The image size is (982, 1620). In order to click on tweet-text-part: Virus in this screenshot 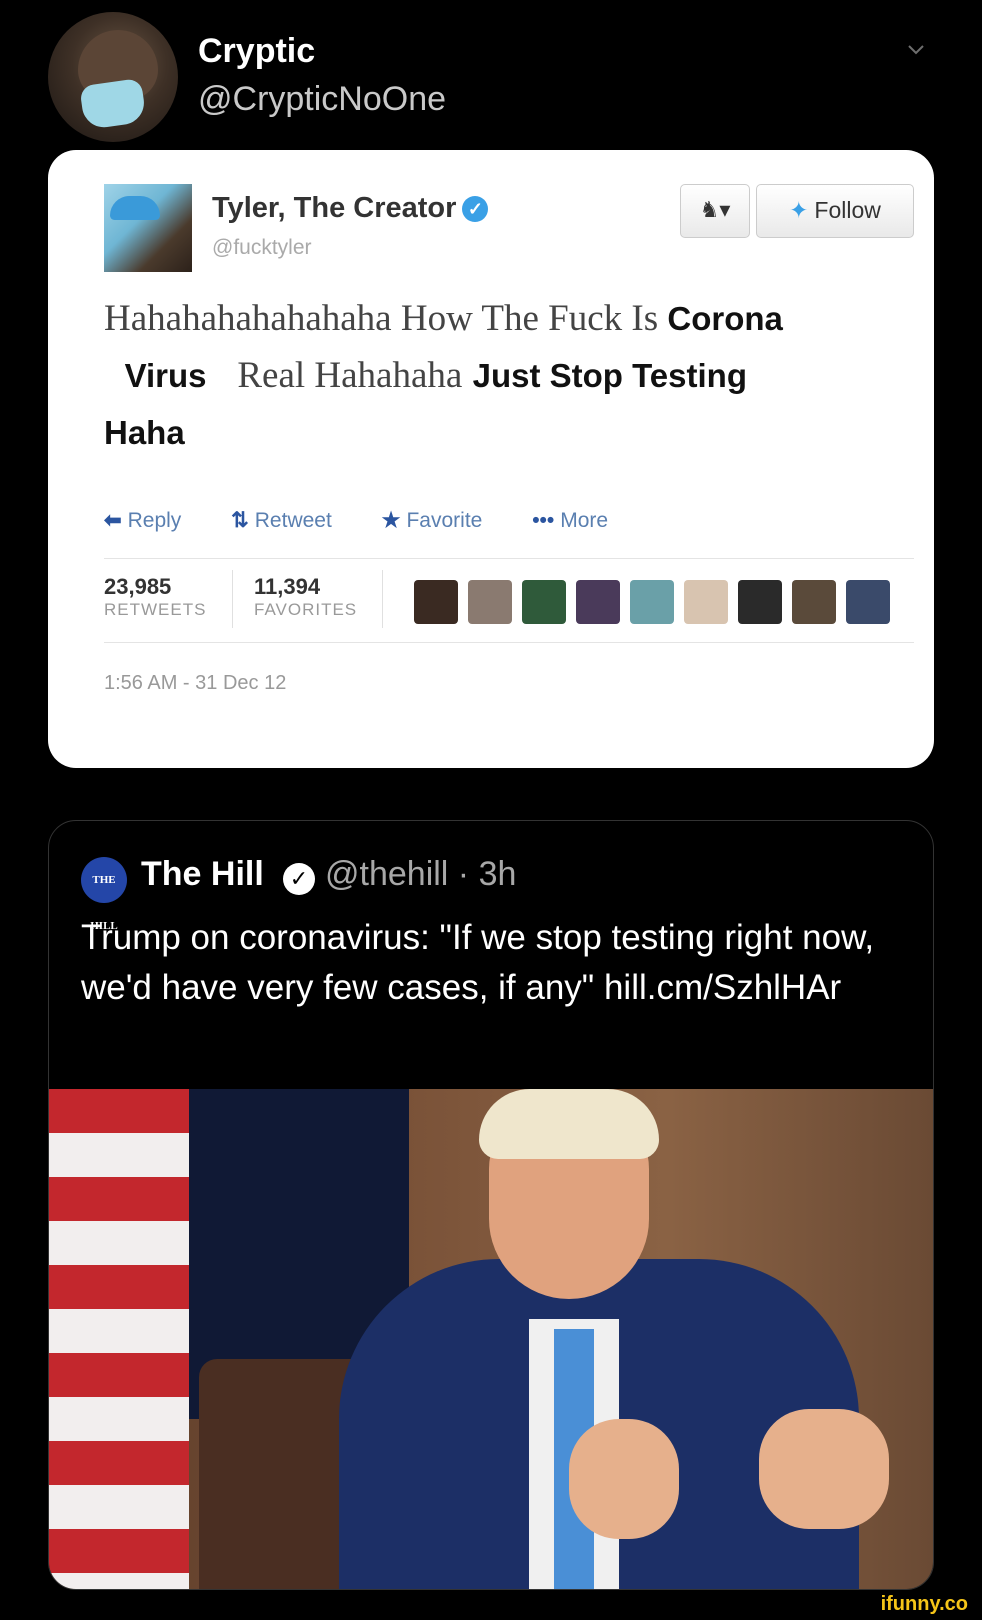, I will do `click(165, 375)`.